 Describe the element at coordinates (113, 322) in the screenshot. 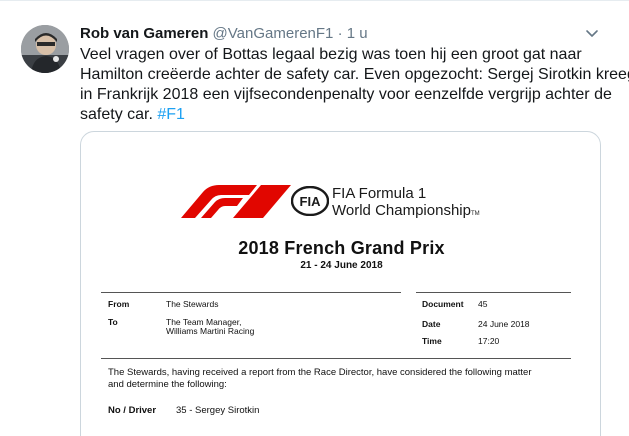

I see `to-label: To` at that location.